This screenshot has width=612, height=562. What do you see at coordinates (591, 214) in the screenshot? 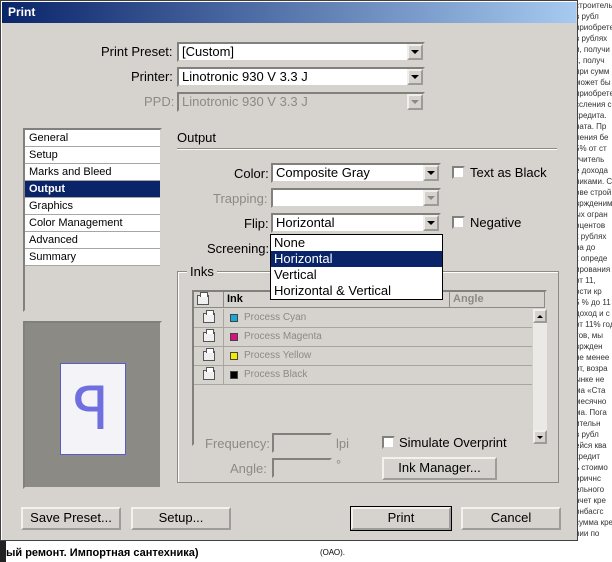
I see `background-text-line: ых огран` at bounding box center [591, 214].